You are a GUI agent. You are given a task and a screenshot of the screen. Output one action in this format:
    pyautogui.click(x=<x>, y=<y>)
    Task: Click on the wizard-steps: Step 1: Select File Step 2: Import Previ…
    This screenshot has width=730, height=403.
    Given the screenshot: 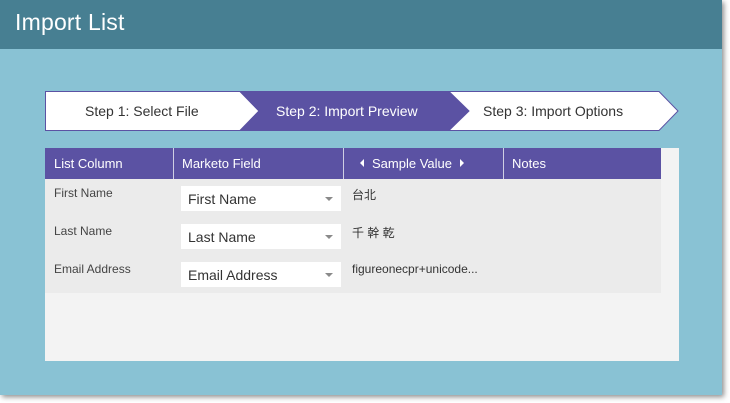 What is the action you would take?
    pyautogui.click(x=362, y=111)
    